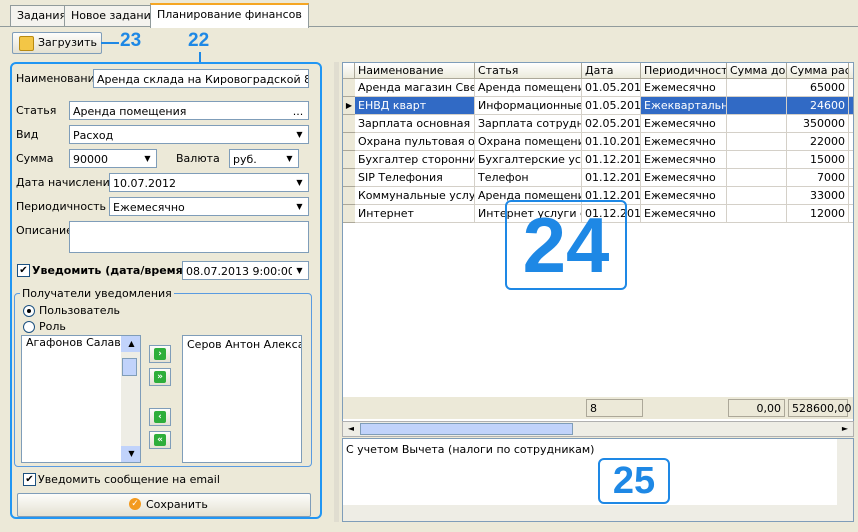 This screenshot has height=532, width=858. I want to click on radio-user, so click(29, 311).